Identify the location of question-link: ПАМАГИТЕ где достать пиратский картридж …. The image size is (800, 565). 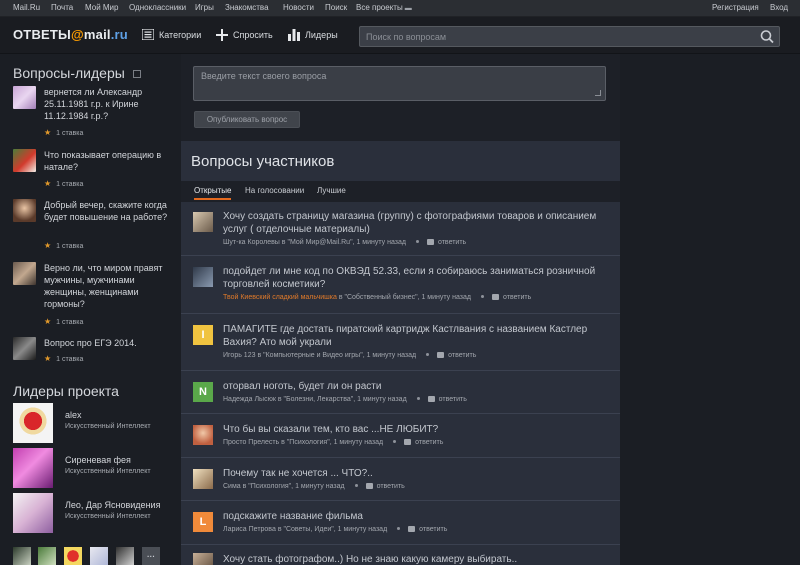
(418, 336).